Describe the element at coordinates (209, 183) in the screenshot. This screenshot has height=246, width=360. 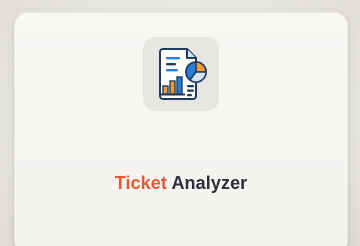
I see `app-title-part2: Analyzer` at that location.